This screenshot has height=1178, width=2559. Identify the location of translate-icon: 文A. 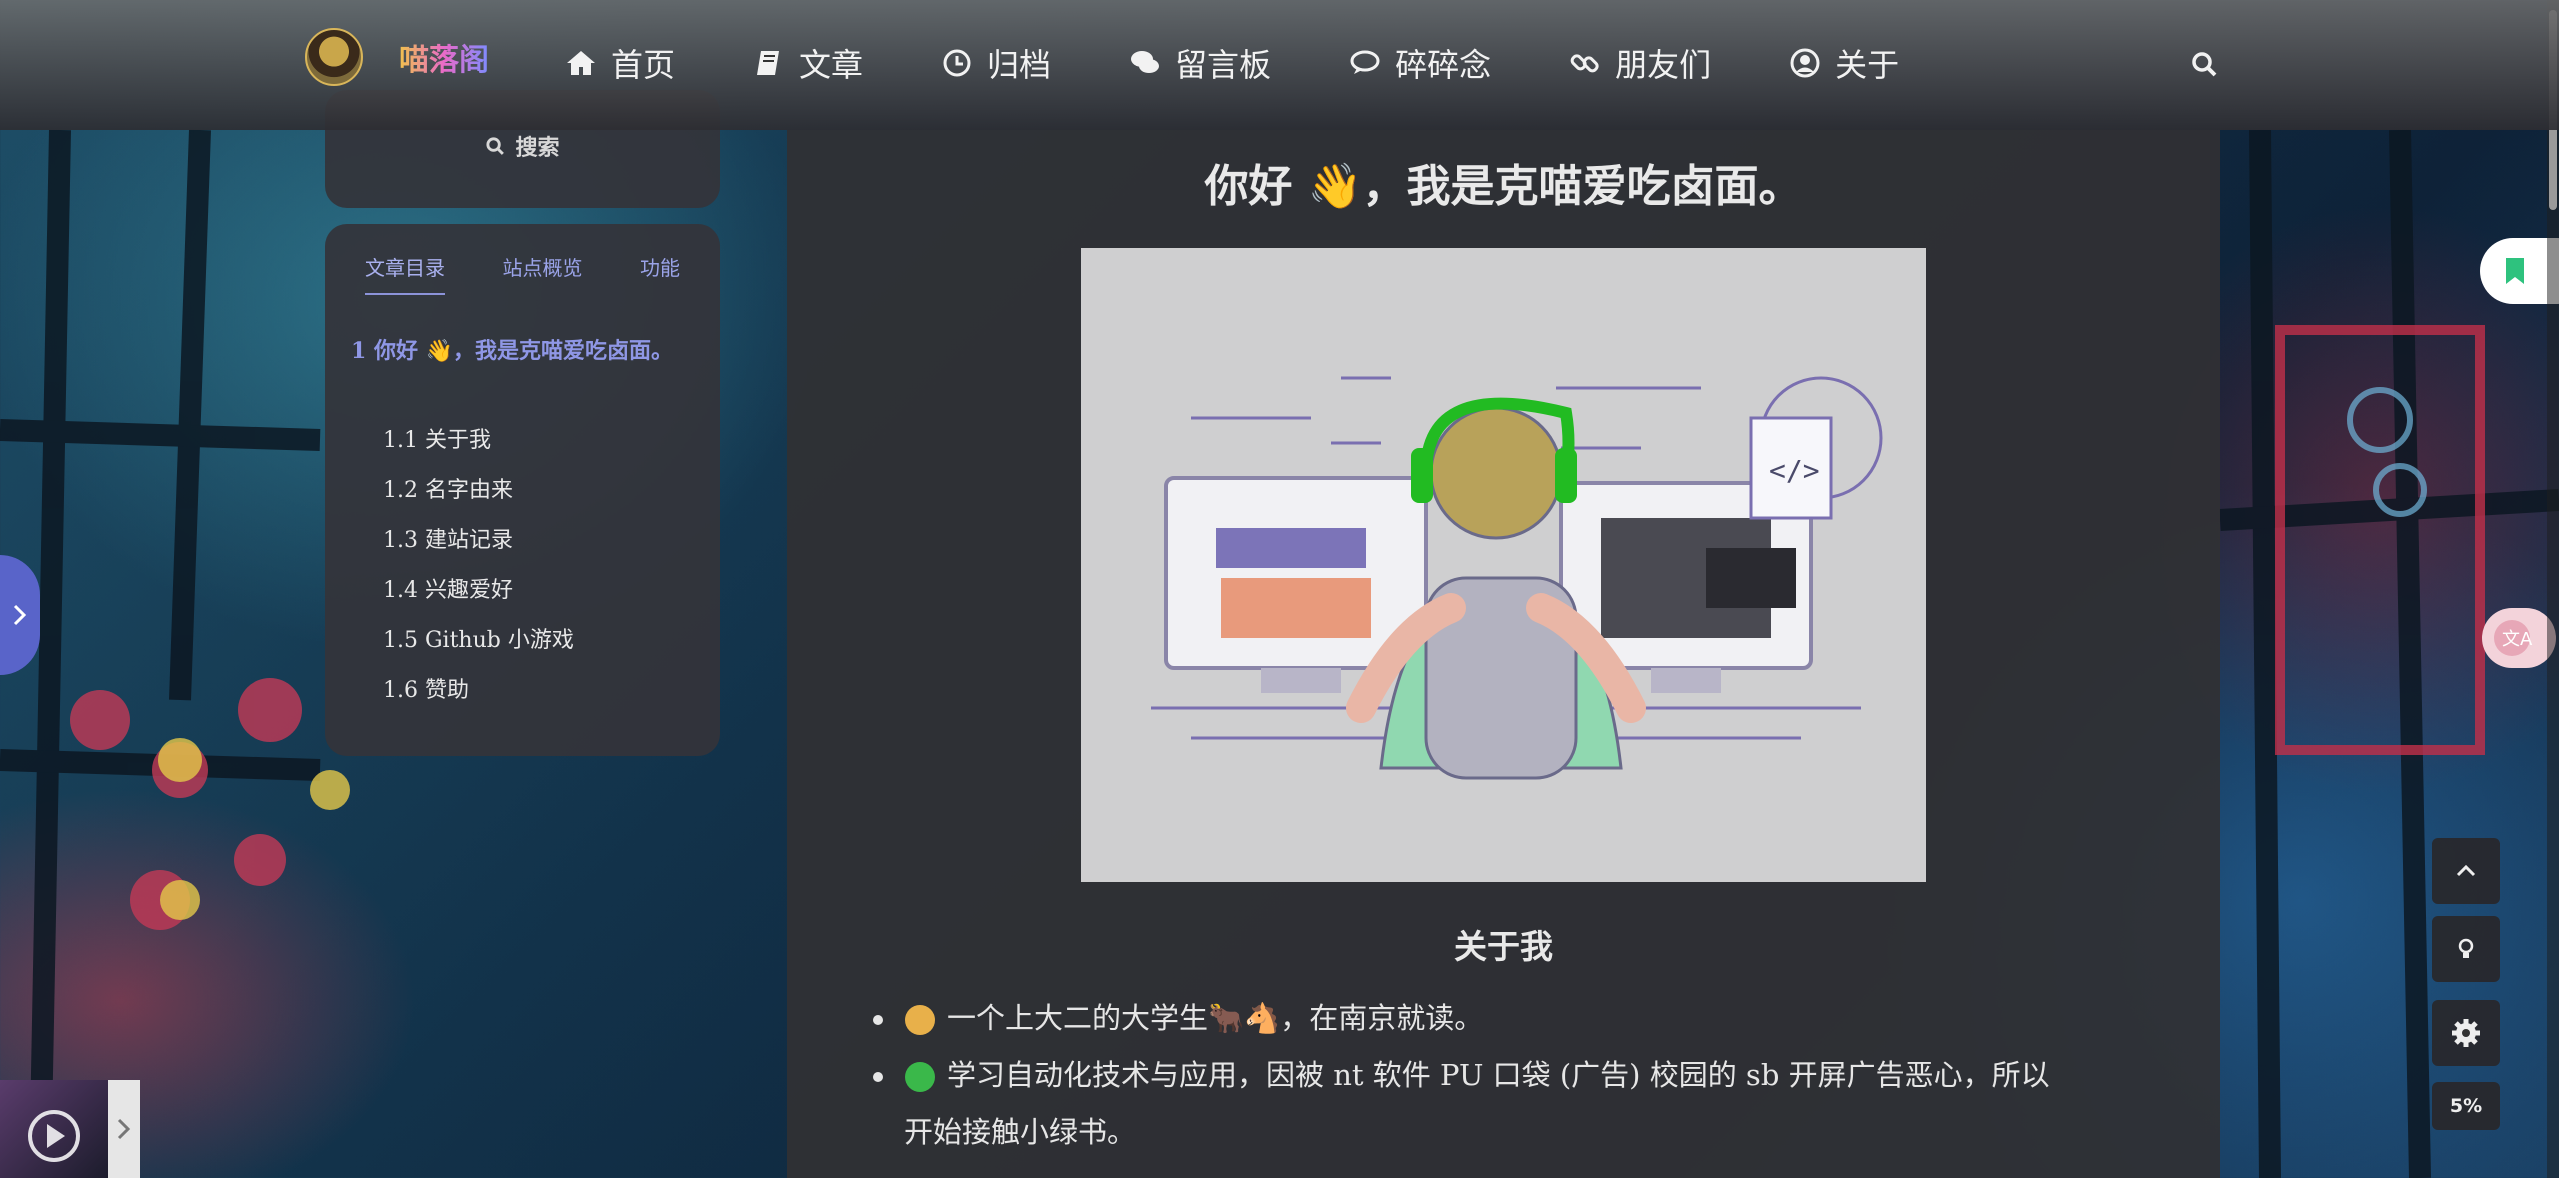
(2513, 638).